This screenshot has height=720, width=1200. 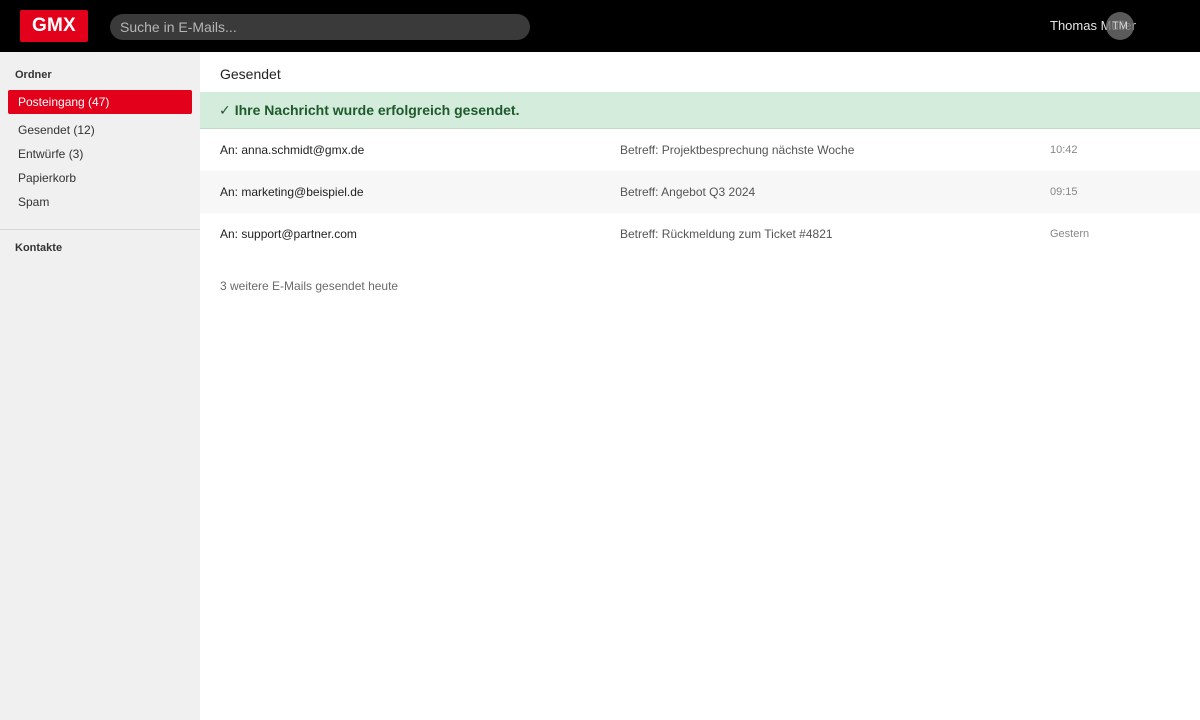 What do you see at coordinates (1070, 234) in the screenshot?
I see `mail-time: Gestern` at bounding box center [1070, 234].